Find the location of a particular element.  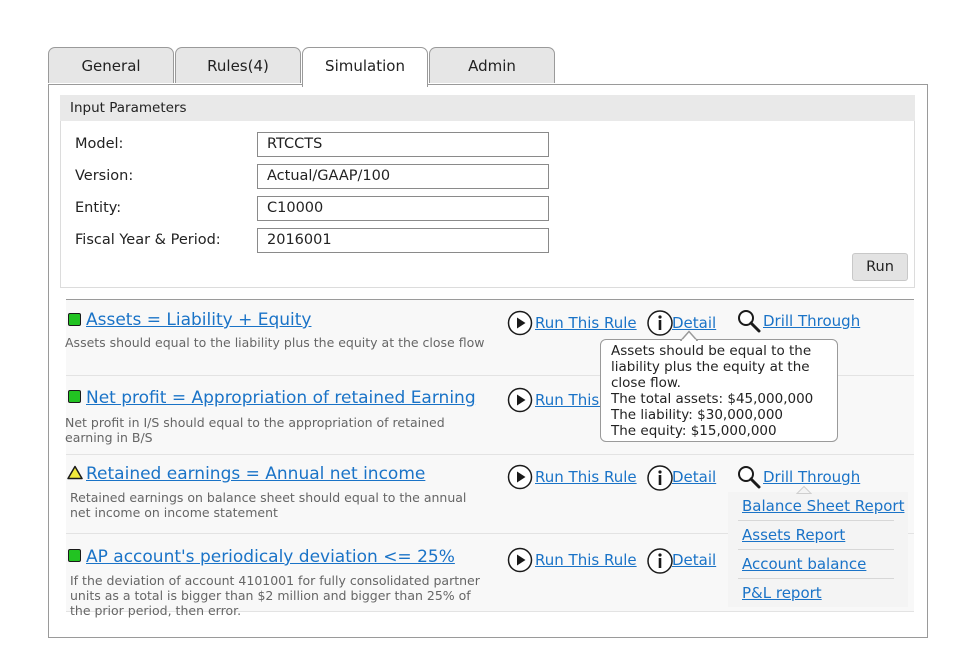

tooltip-line: Assets should be equal to the is located at coordinates (711, 351).